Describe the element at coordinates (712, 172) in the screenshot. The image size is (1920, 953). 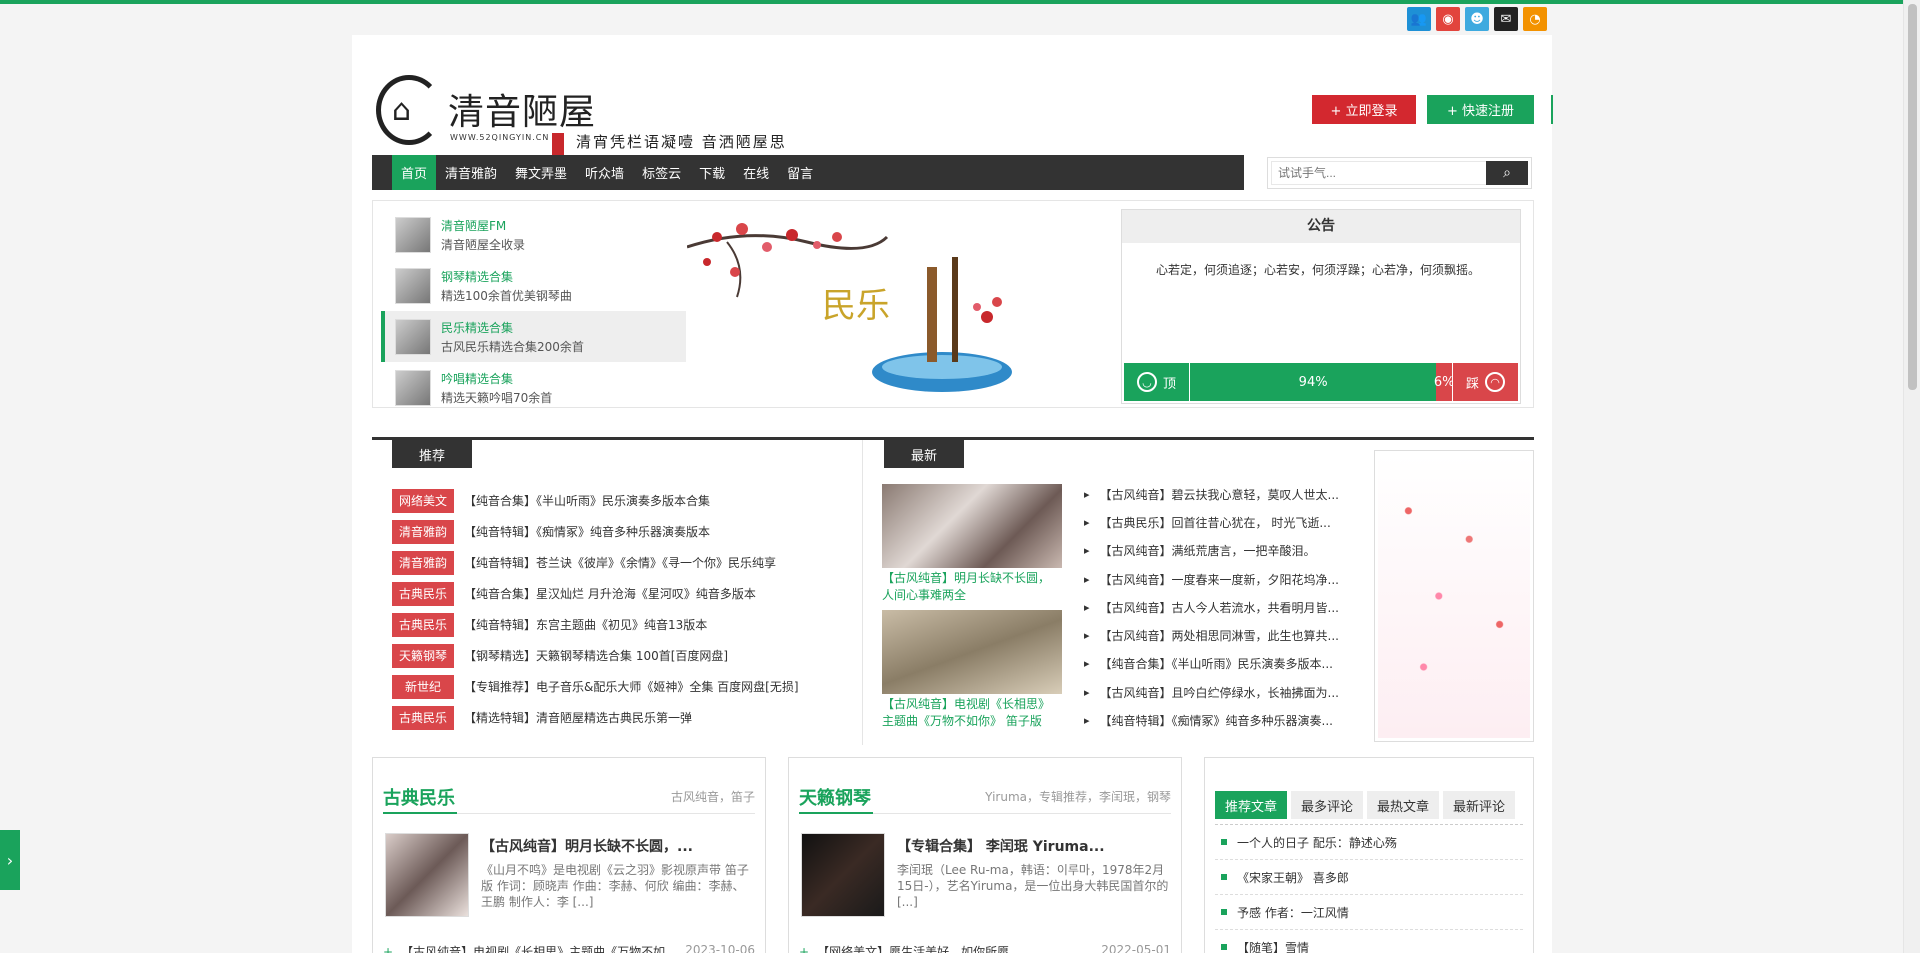
I see `nav-item-download: 下载` at that location.